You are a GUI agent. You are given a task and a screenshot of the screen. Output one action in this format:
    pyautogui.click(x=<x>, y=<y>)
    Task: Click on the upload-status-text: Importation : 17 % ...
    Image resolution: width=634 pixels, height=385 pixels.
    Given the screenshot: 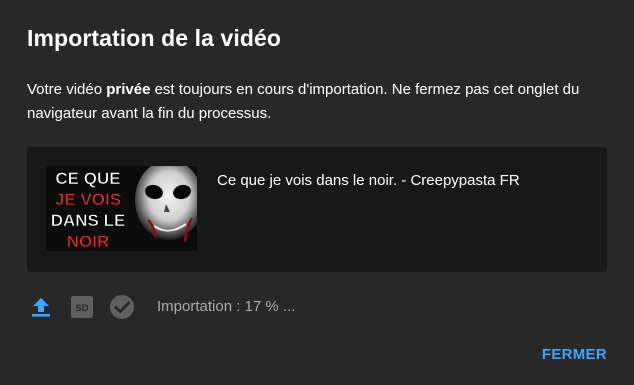 What is the action you would take?
    pyautogui.click(x=226, y=306)
    